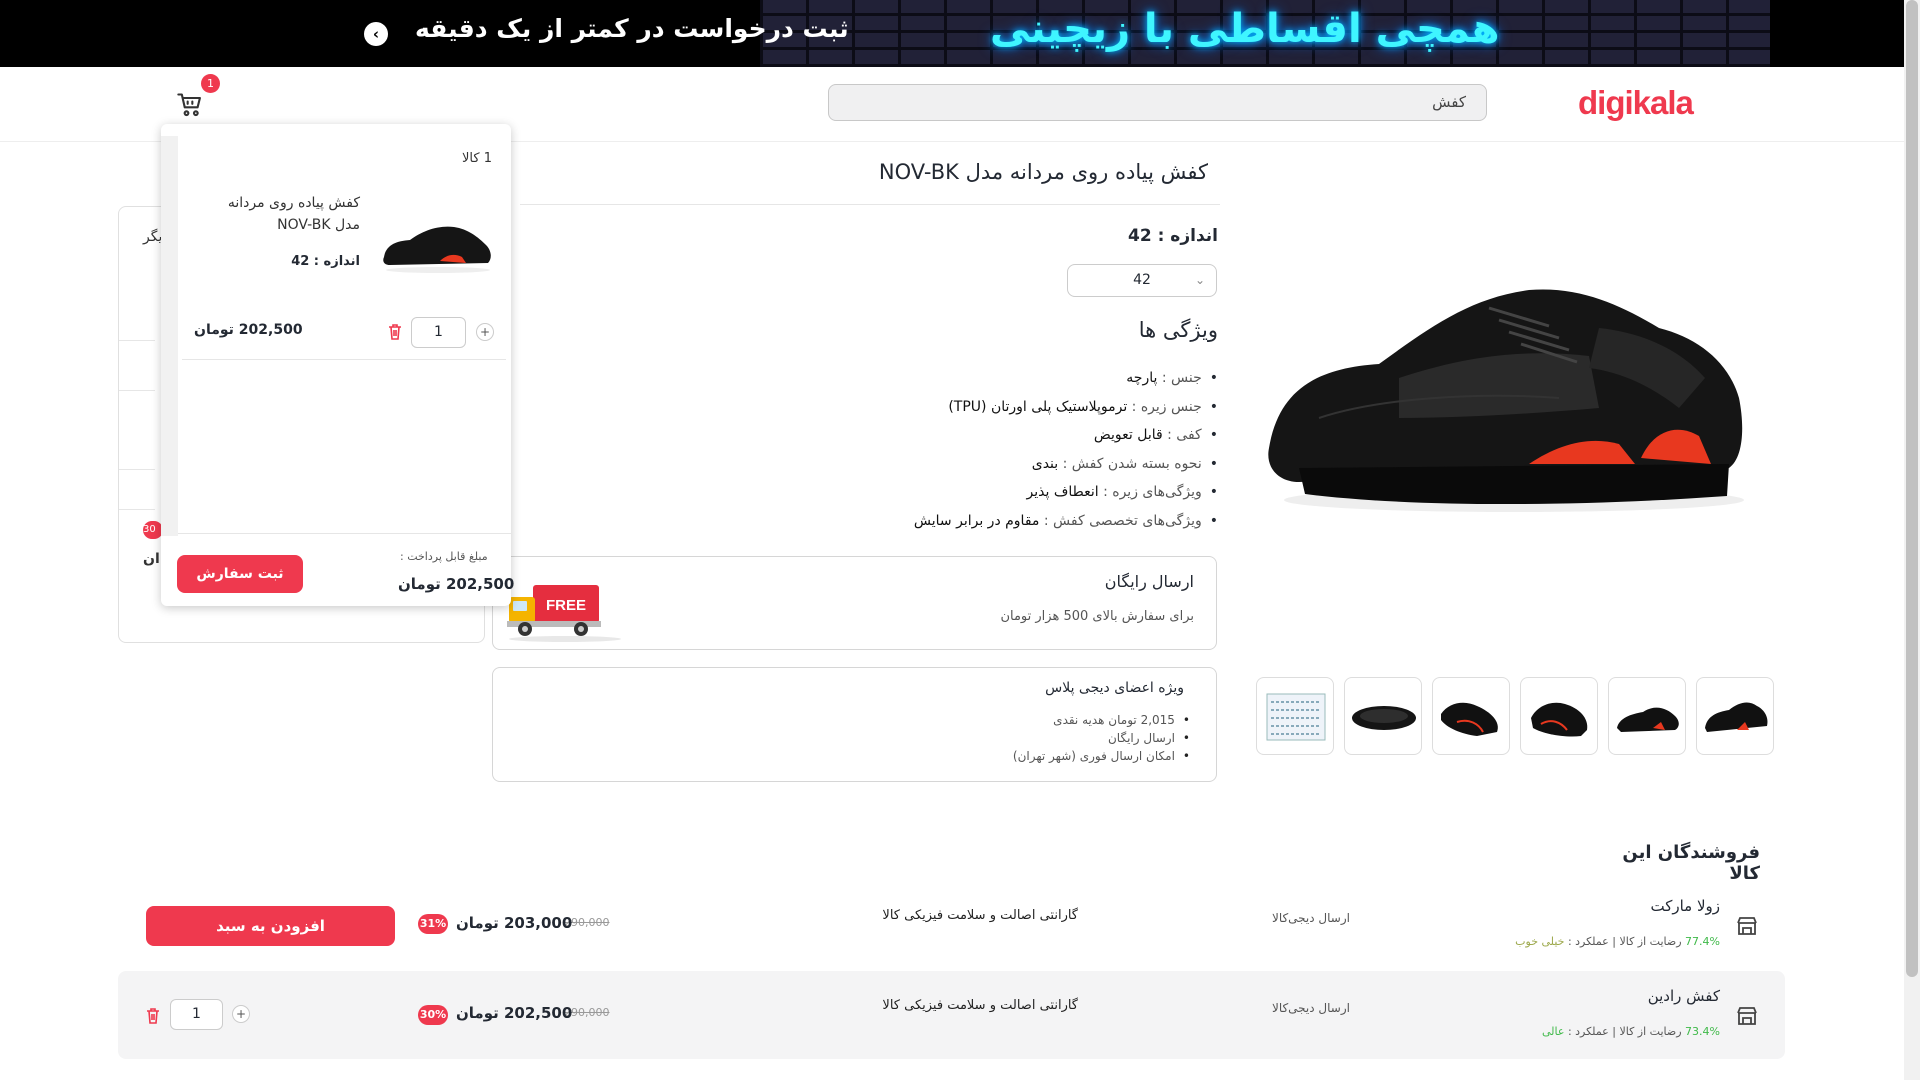  What do you see at coordinates (433, 1015) in the screenshot?
I see `discount-badge: 30%` at bounding box center [433, 1015].